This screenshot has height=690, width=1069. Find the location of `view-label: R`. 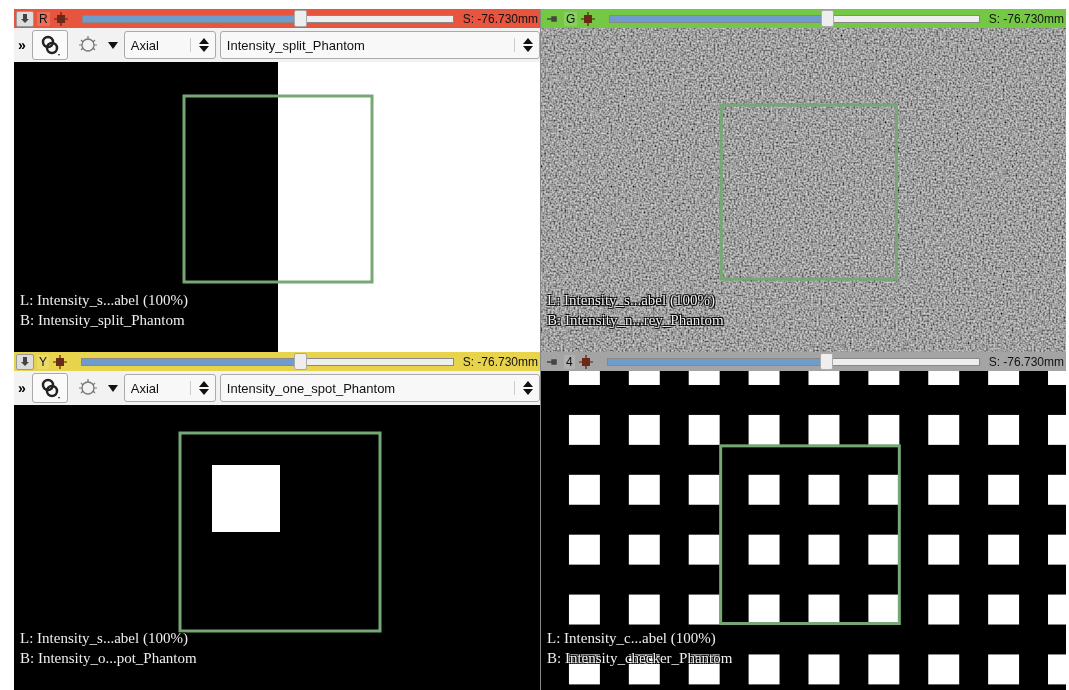

view-label: R is located at coordinates (43, 18).